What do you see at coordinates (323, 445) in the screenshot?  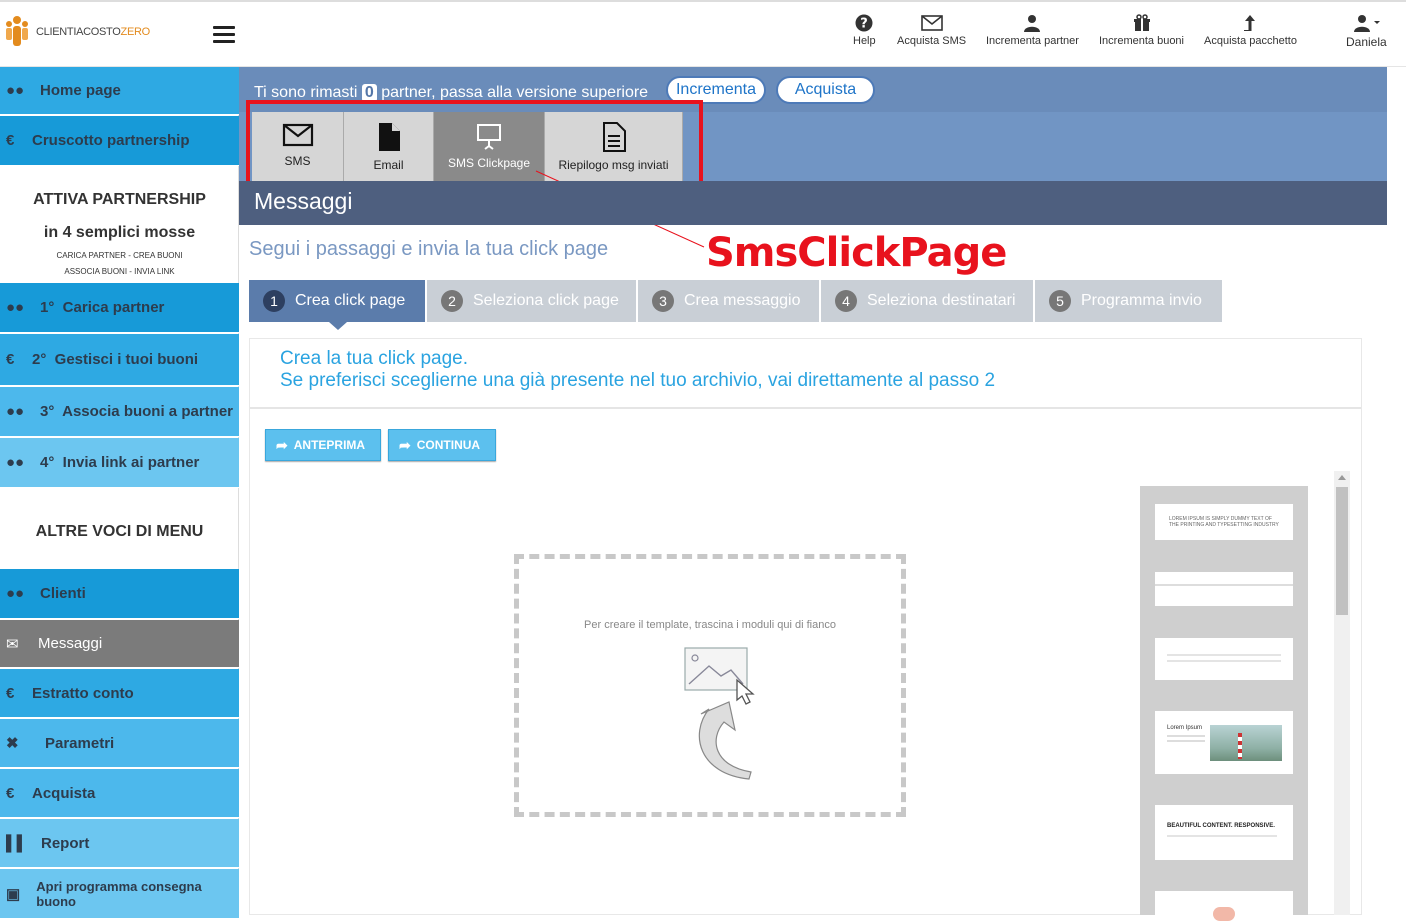 I see `anteprima-button: ➦ ANTEPRIMA` at bounding box center [323, 445].